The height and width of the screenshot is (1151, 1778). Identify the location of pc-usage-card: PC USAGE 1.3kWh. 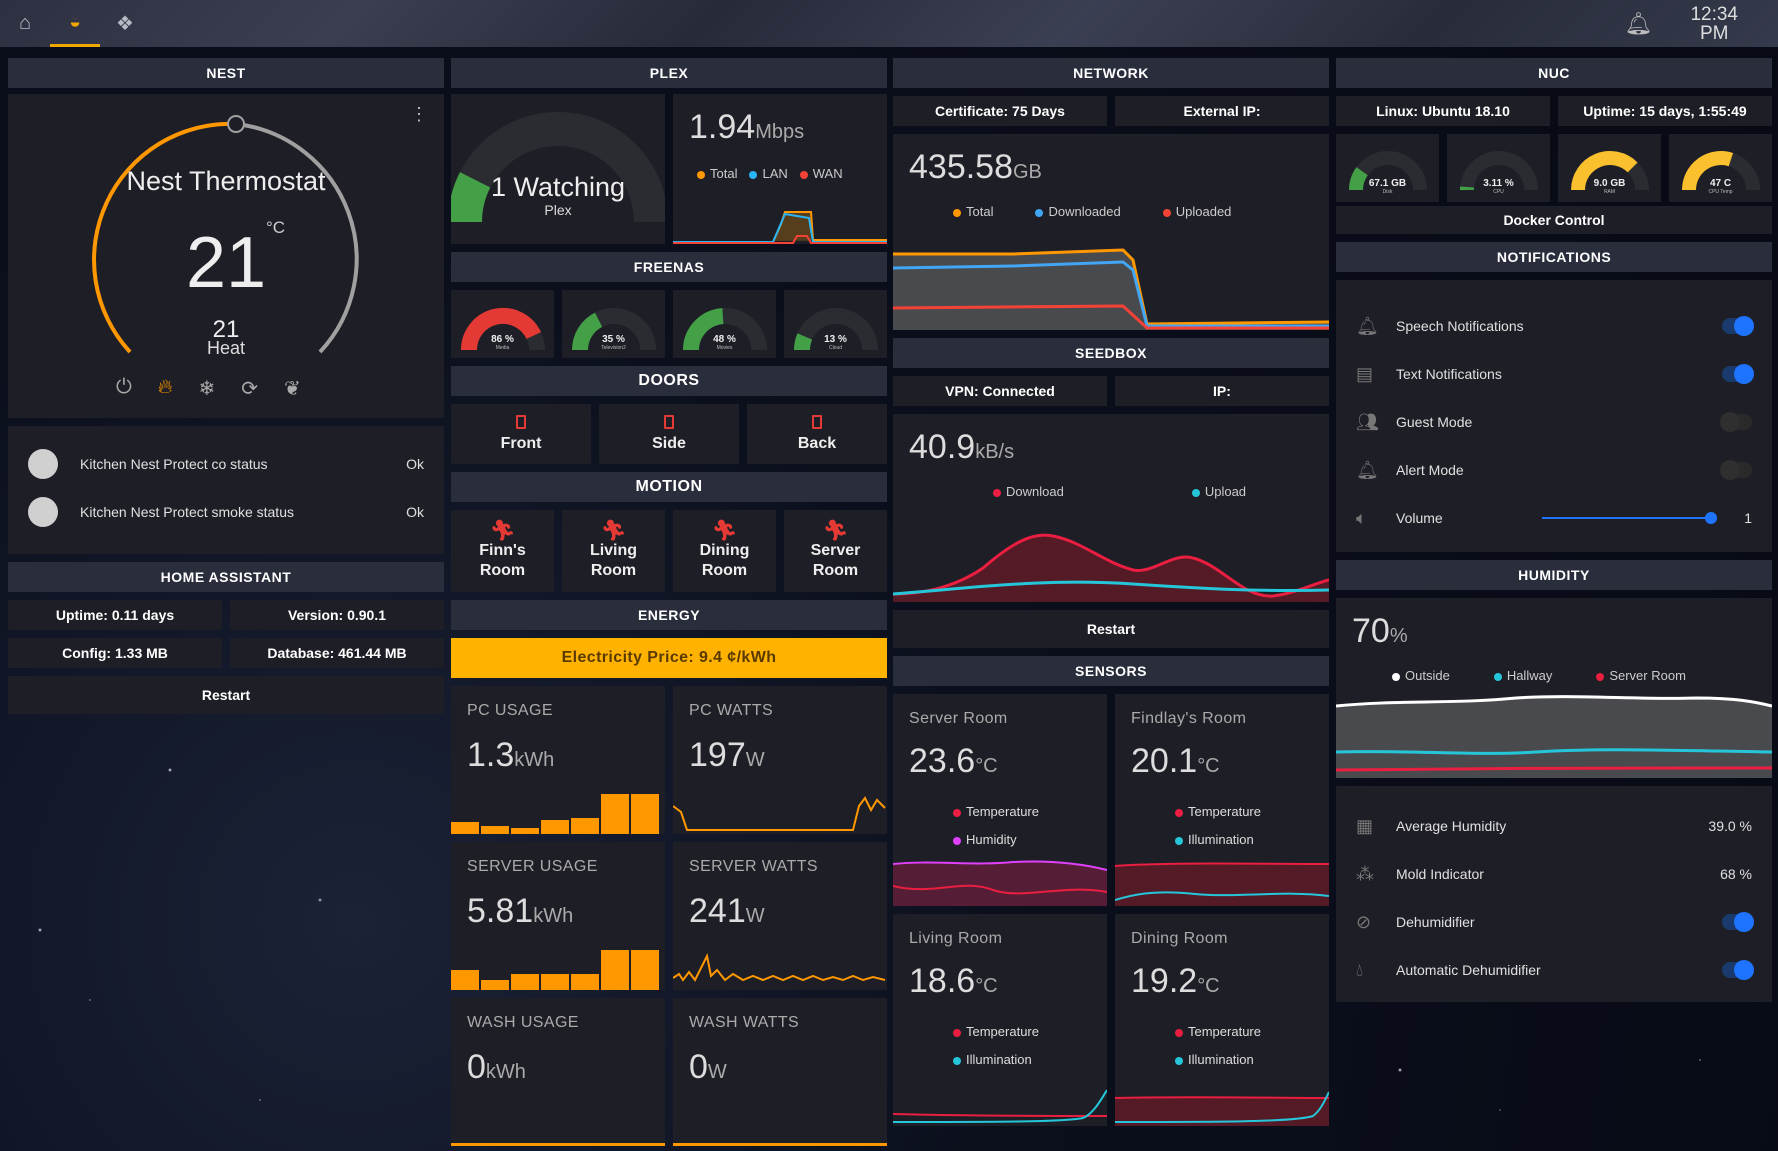
(558, 760).